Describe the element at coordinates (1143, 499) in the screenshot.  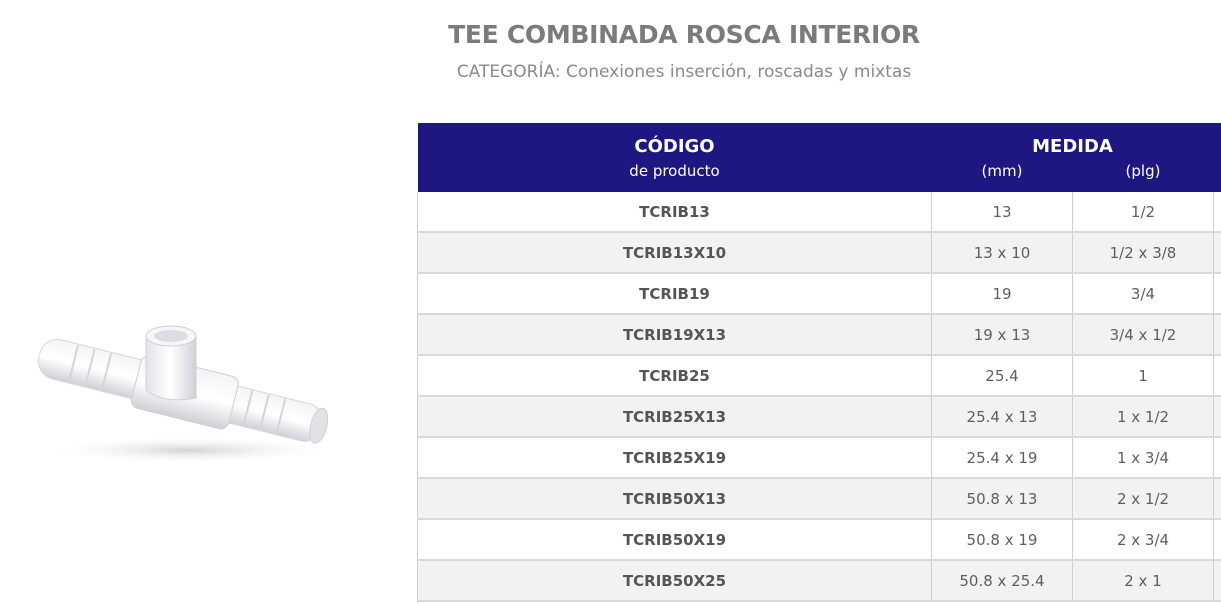
I see `measure-plg-cell: 2 x 1/2` at that location.